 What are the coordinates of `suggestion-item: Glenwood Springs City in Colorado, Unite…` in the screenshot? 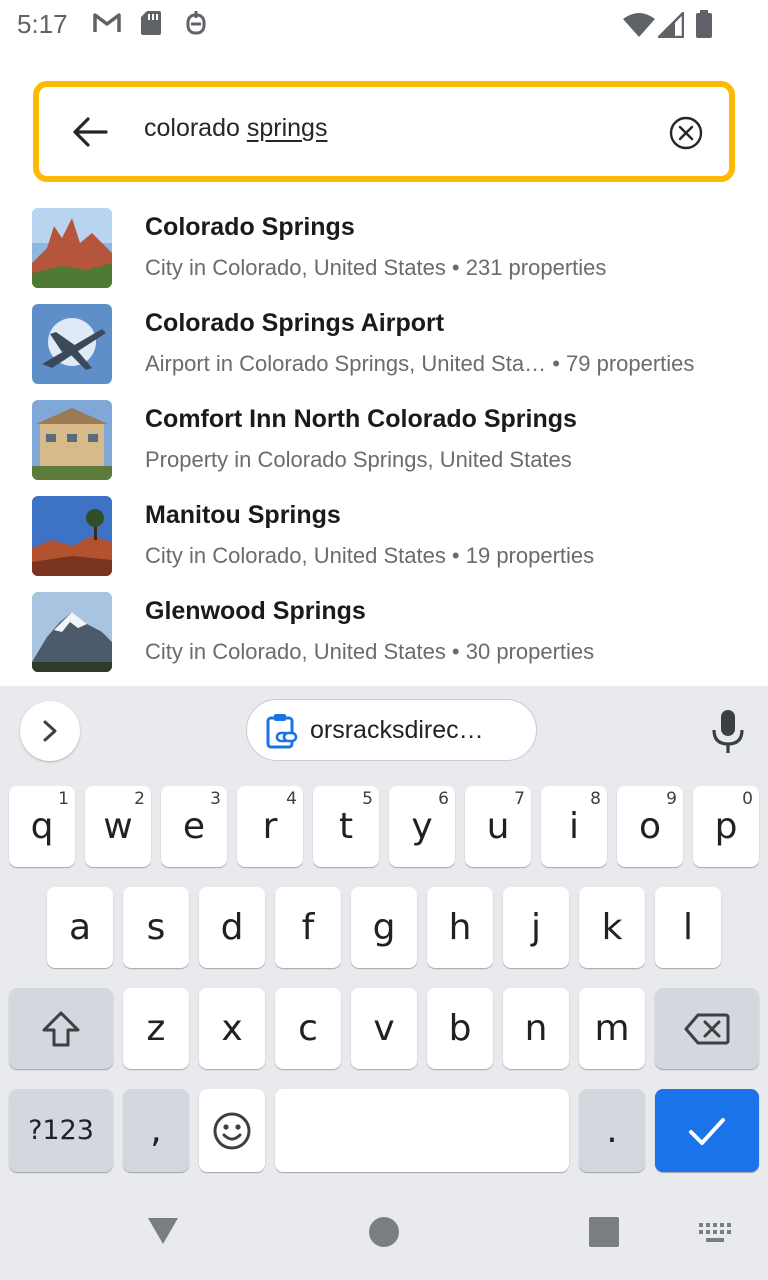 It's located at (384, 632).